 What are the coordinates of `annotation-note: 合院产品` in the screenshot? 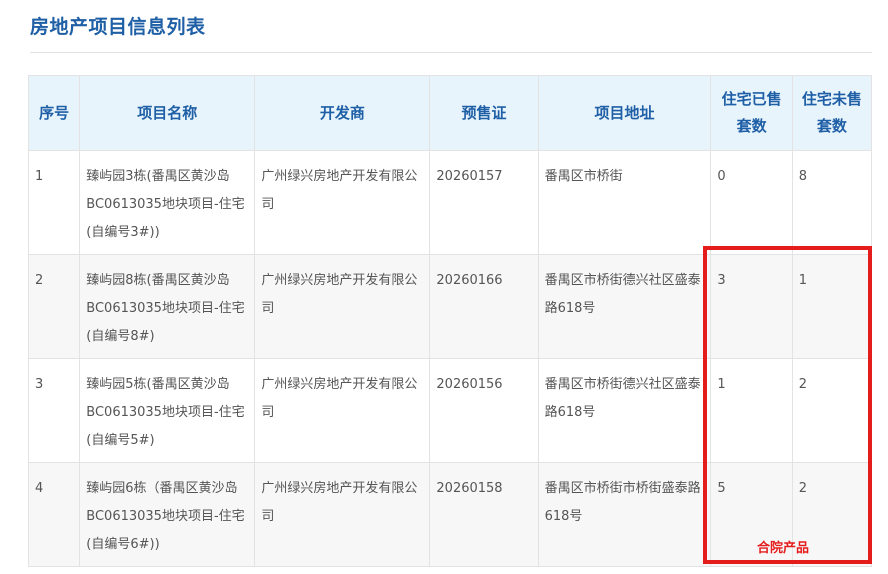 It's located at (783, 548).